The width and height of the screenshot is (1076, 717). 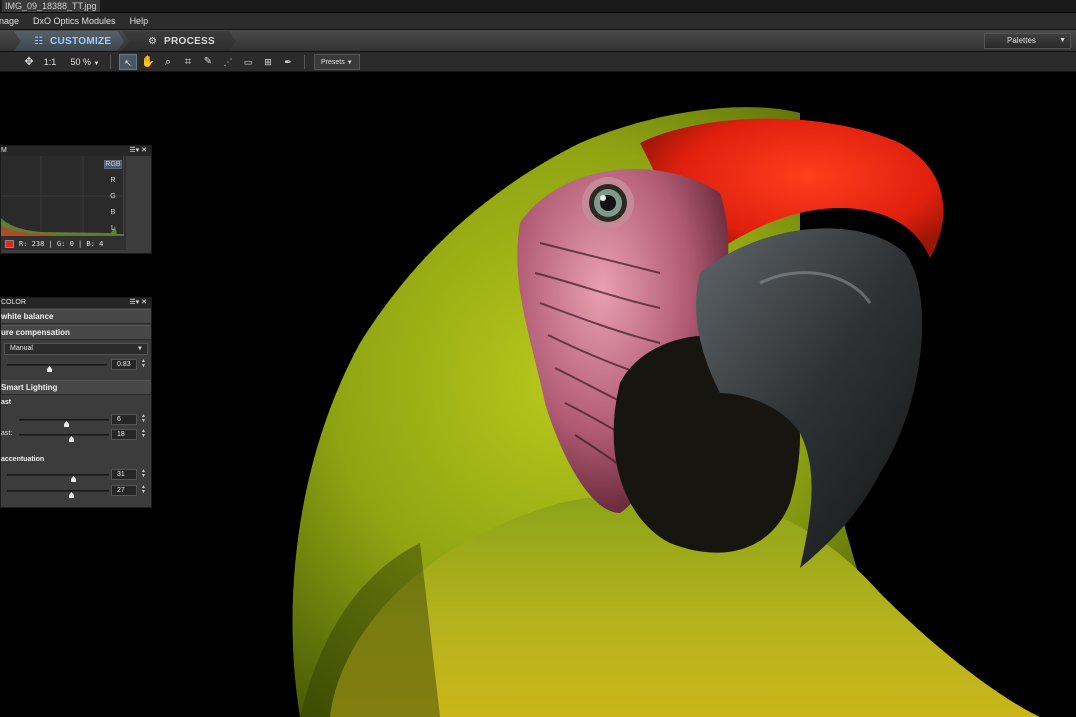 I want to click on saturation-slider-thumb, so click(x=71, y=495).